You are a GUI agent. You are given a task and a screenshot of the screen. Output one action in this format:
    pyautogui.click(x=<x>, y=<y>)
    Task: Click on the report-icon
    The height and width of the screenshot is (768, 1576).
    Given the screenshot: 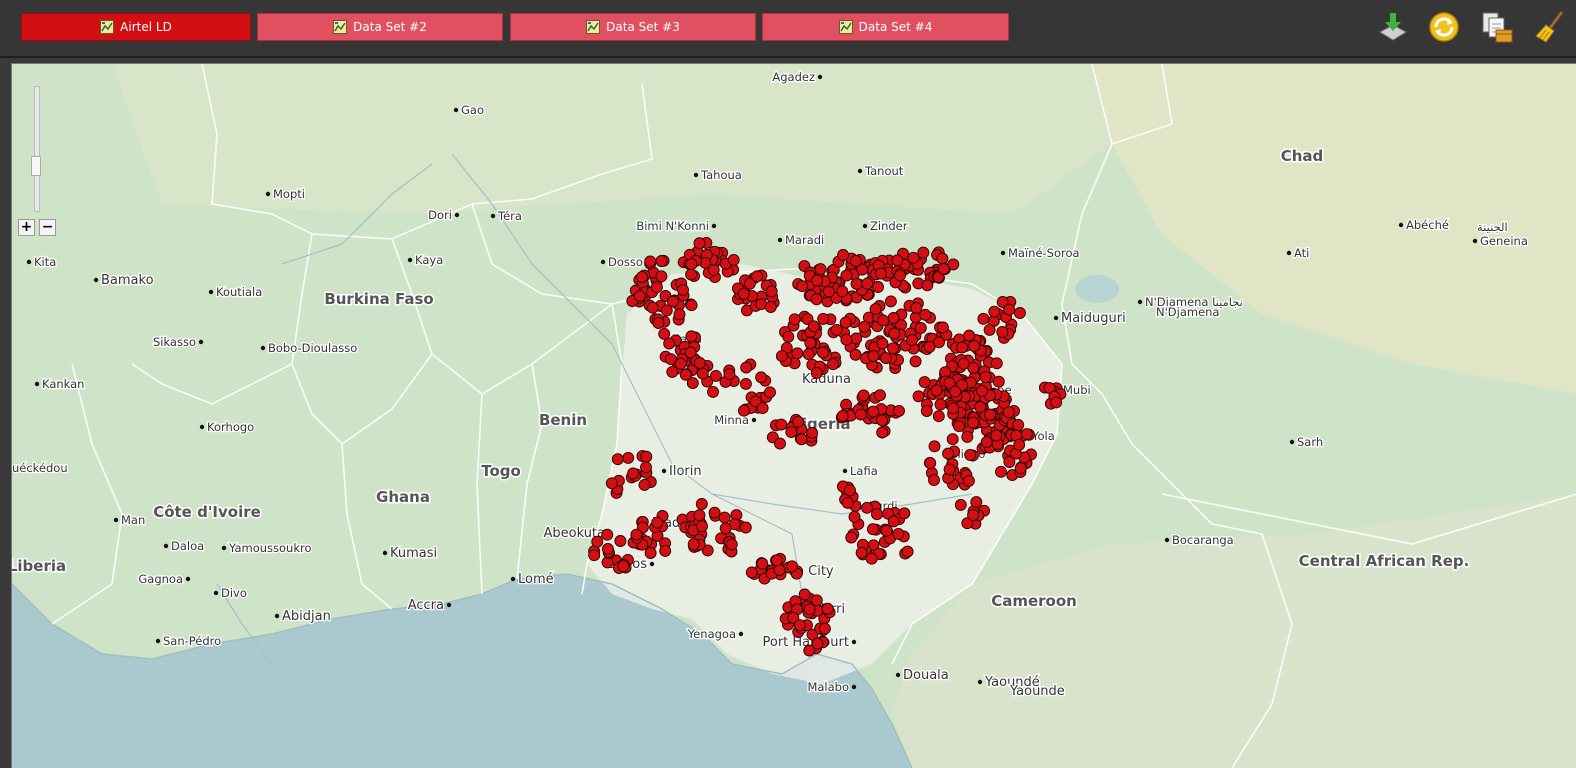 What is the action you would take?
    pyautogui.click(x=1497, y=27)
    